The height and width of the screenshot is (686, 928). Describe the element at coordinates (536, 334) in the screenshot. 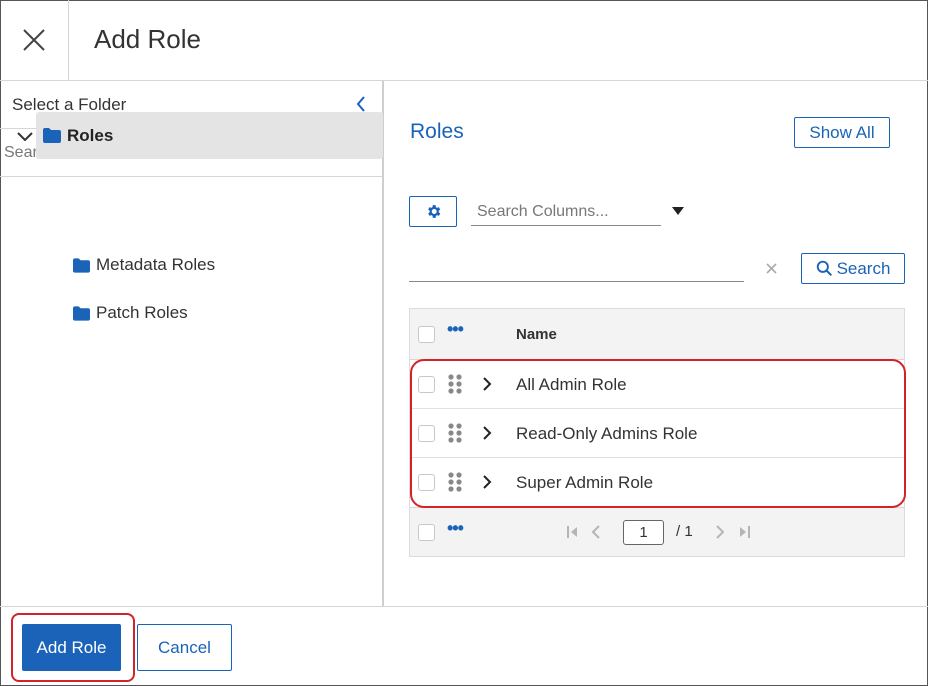

I see `column-header-name: Name` at that location.